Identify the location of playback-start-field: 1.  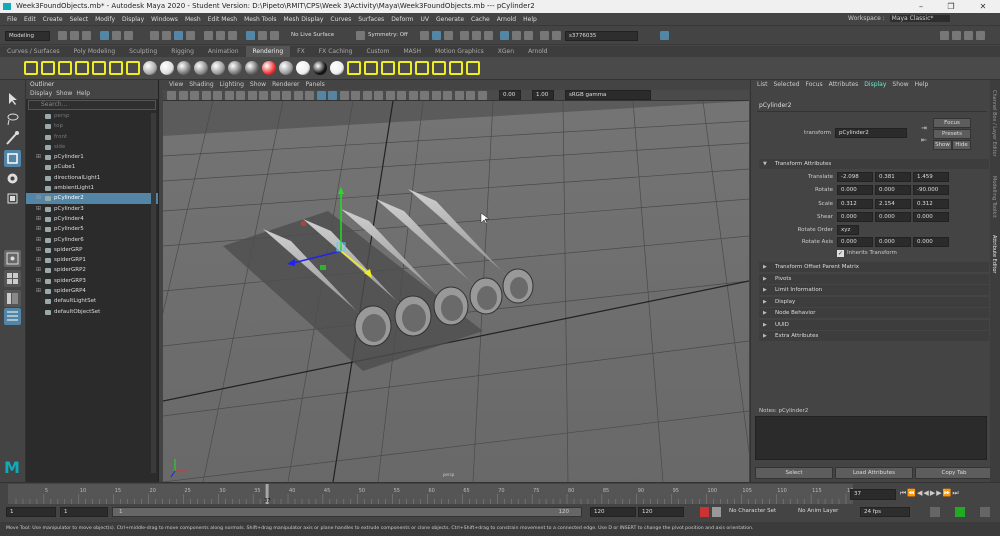
(84, 512).